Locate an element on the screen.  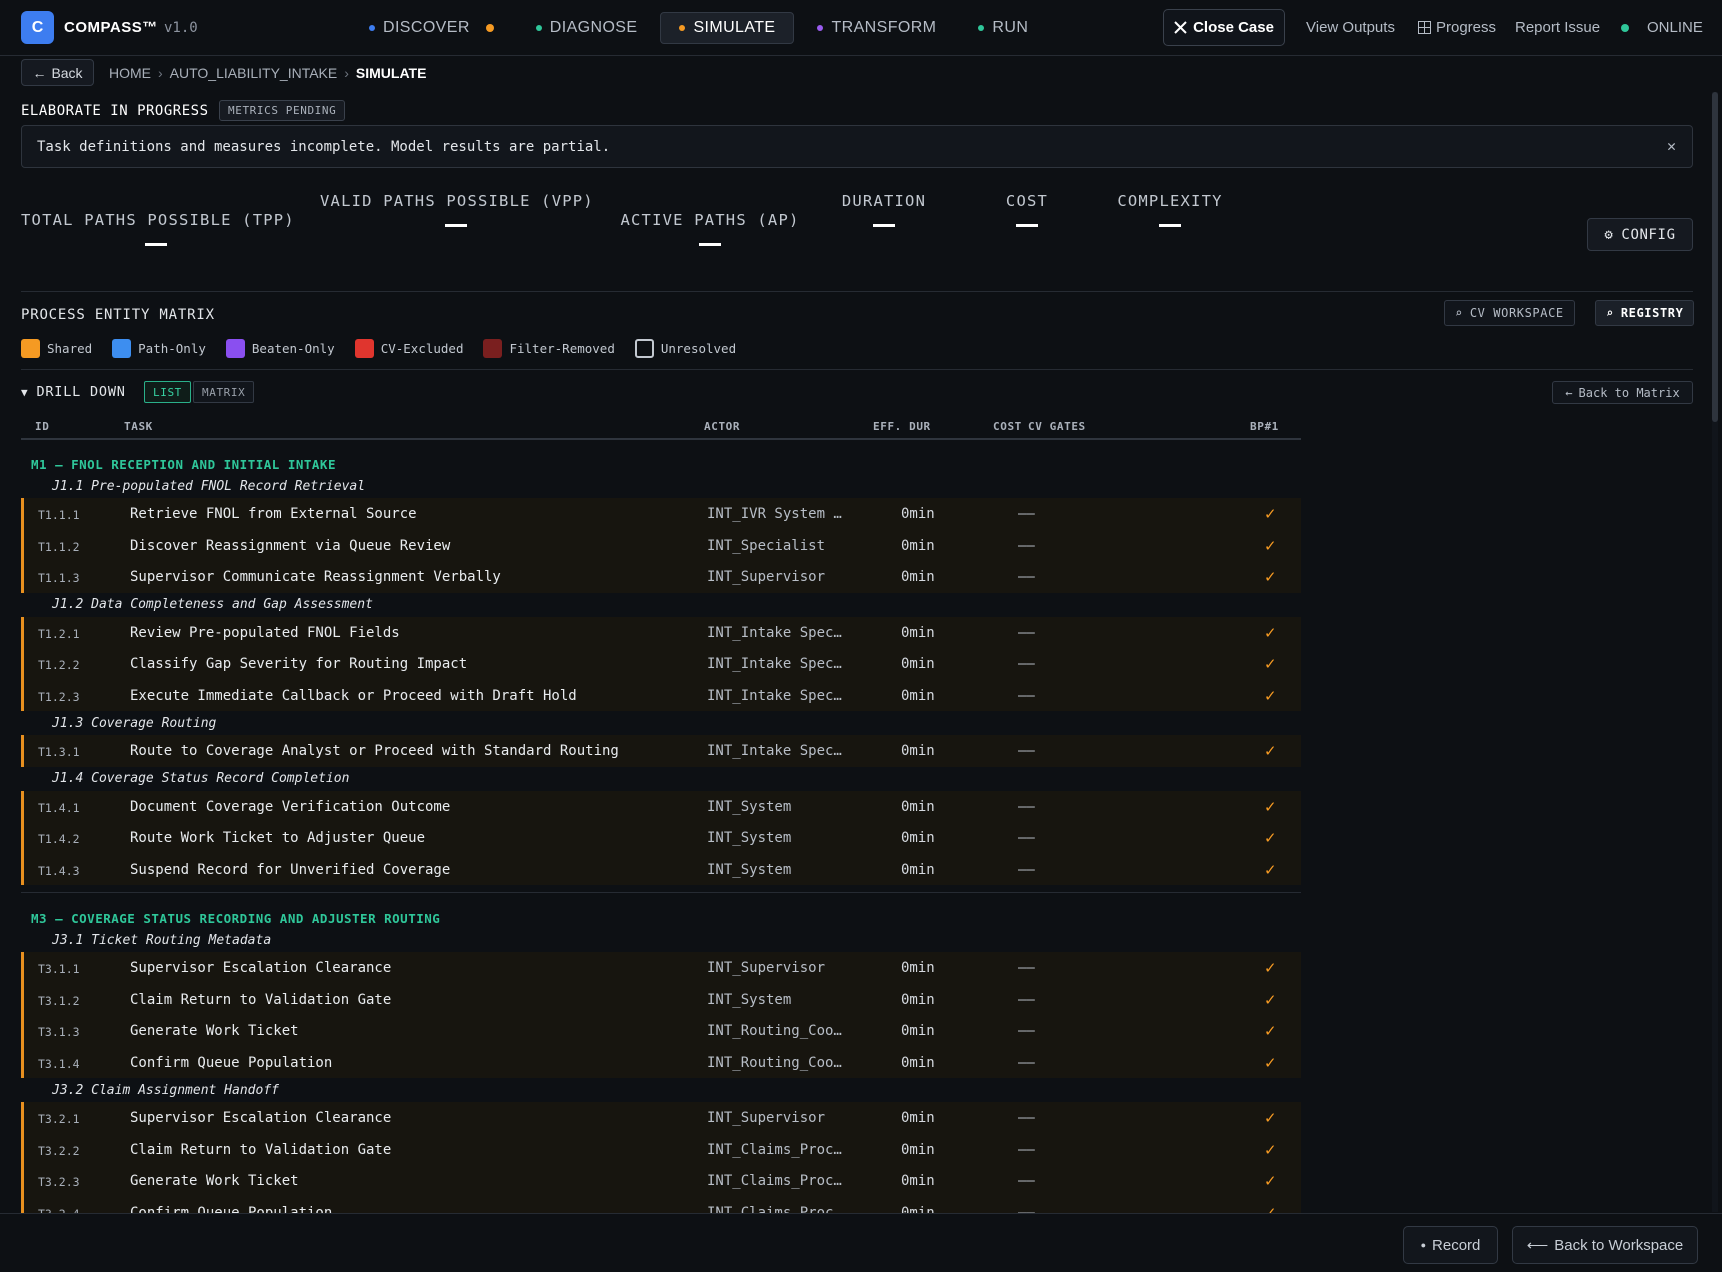
status-dot-icon is located at coordinates (538, 28).